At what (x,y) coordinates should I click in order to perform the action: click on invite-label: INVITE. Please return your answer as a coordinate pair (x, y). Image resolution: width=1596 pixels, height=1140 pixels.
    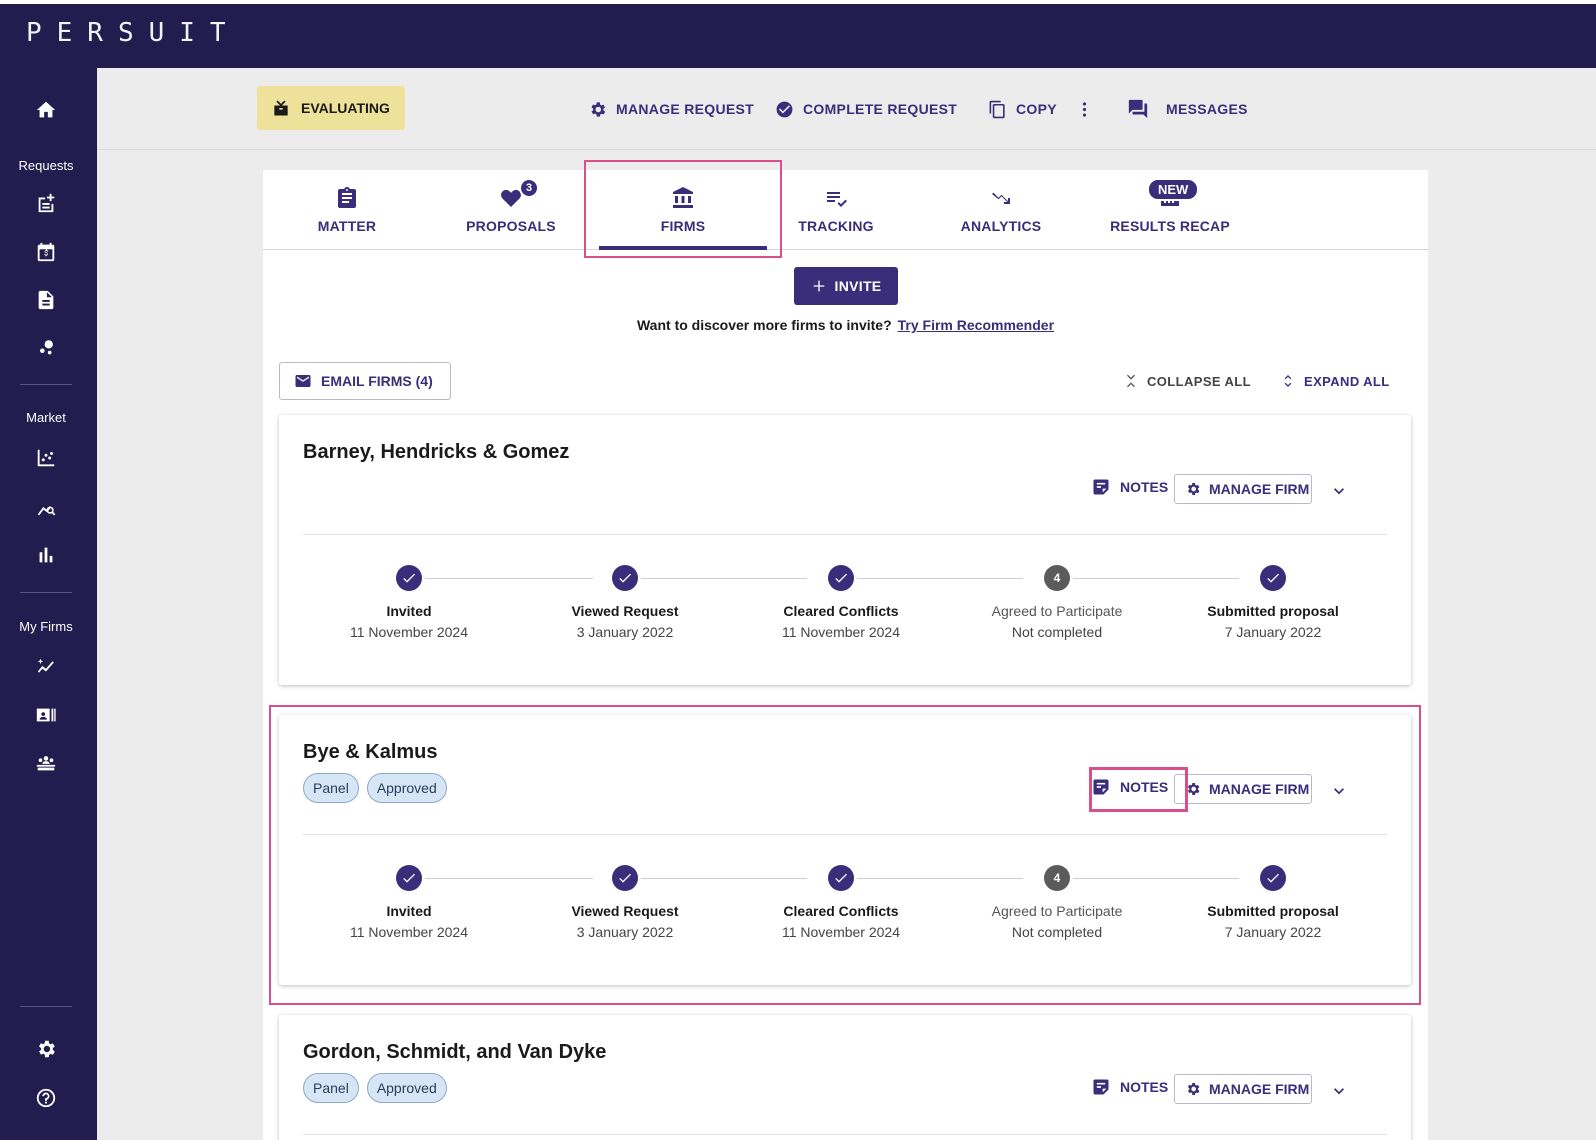
    Looking at the image, I should click on (858, 286).